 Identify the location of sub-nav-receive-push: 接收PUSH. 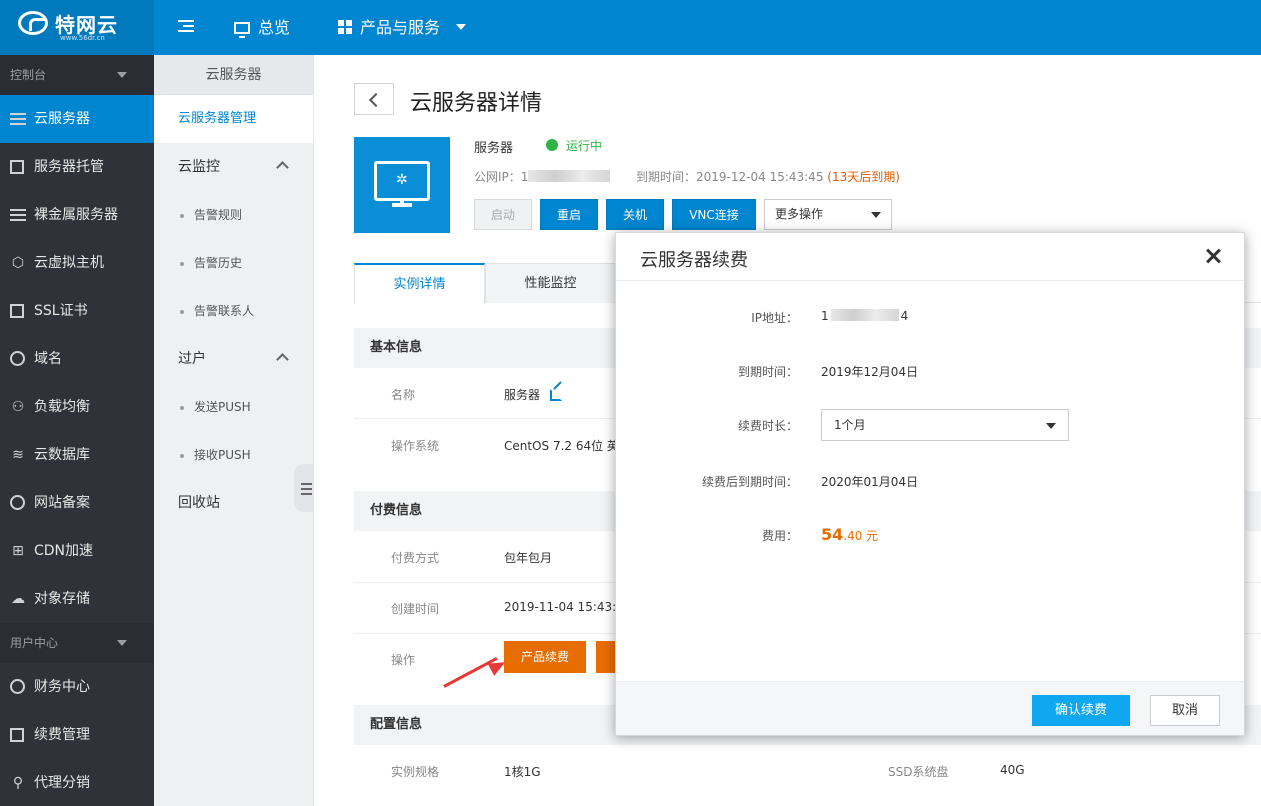
(233, 455).